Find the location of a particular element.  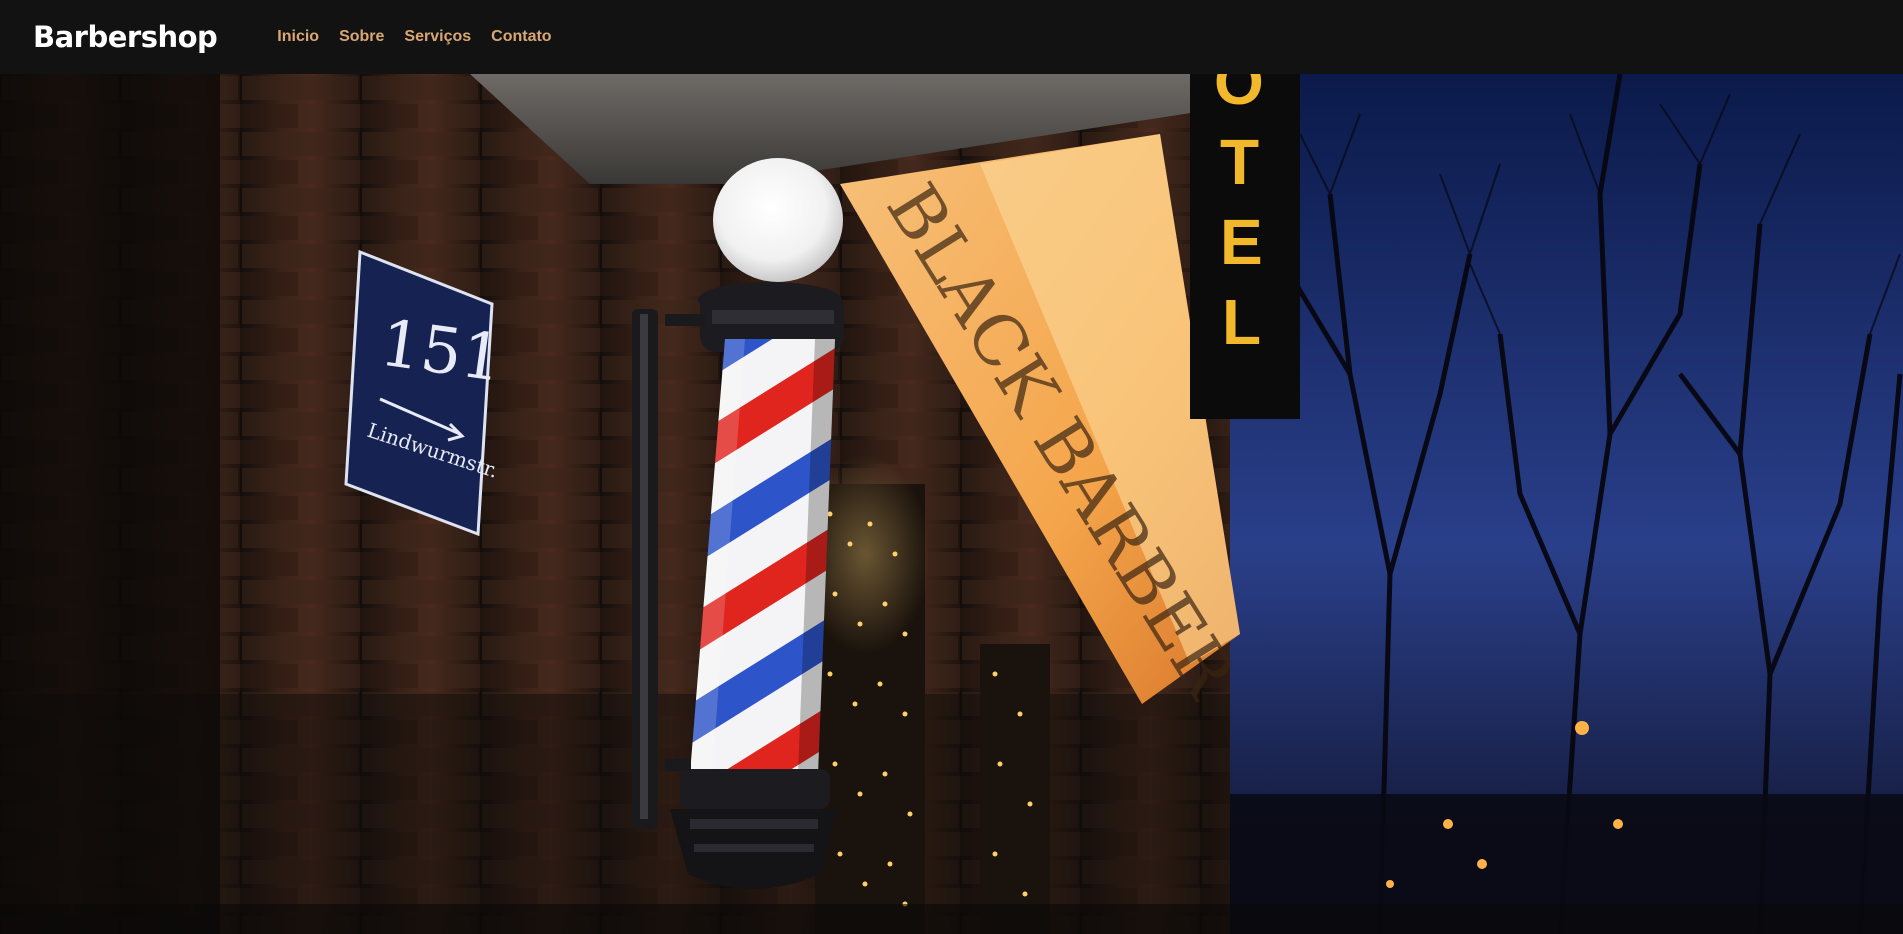

top-navbar: Barbershop Inicio Sobre Serviços Contato is located at coordinates (951, 37).